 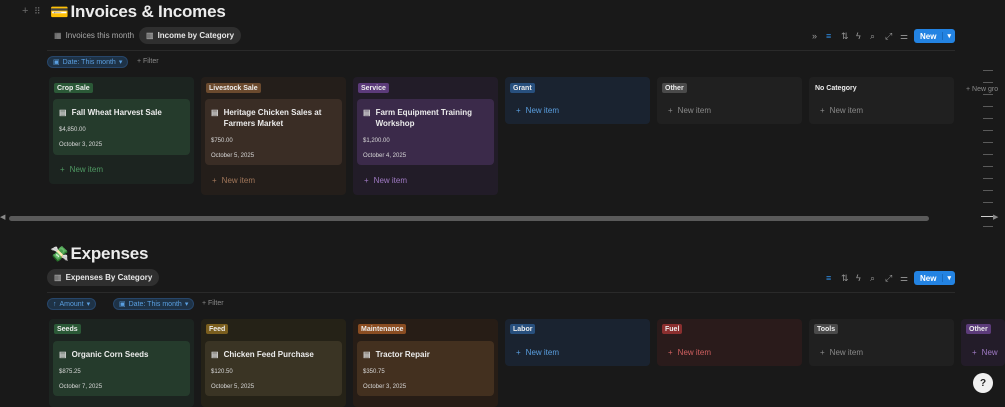 What do you see at coordinates (978, 329) in the screenshot?
I see `tag-other-expenses: Other` at bounding box center [978, 329].